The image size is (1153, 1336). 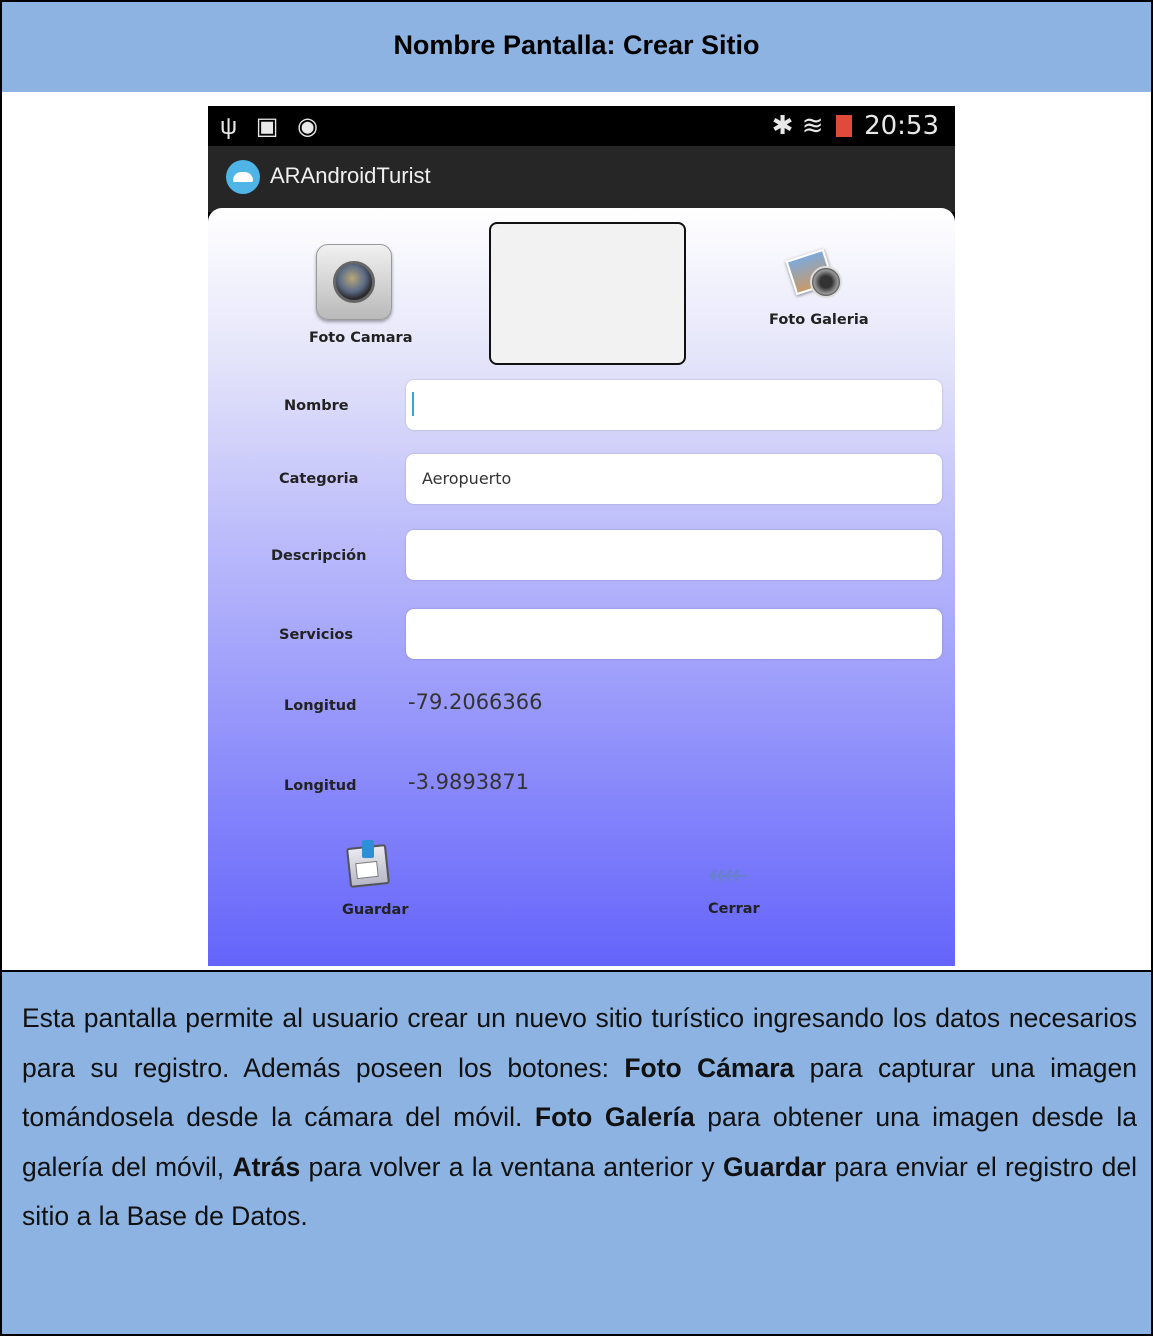 I want to click on app-title: ARAndroidTurist, so click(x=350, y=175).